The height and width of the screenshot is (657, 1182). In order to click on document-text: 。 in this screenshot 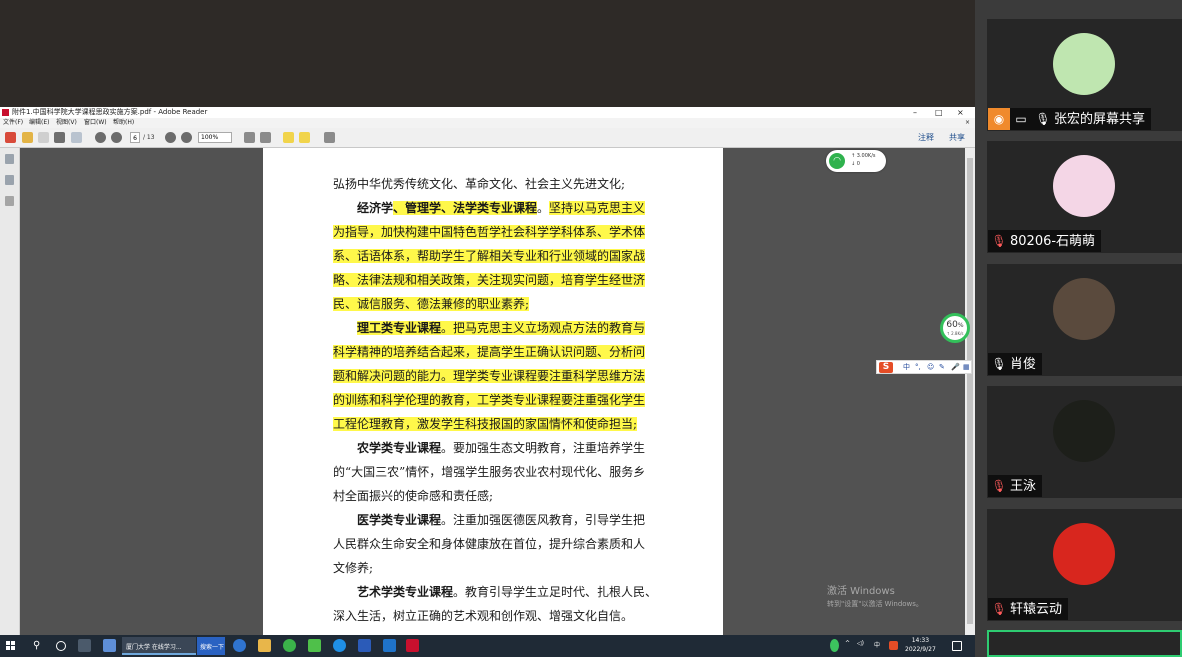, I will do `click(543, 208)`.